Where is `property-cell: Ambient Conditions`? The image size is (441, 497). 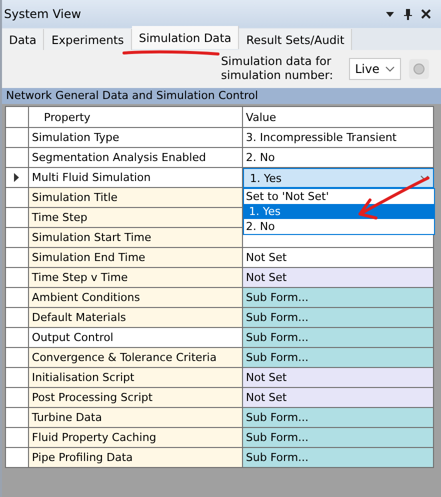
property-cell: Ambient Conditions is located at coordinates (135, 298).